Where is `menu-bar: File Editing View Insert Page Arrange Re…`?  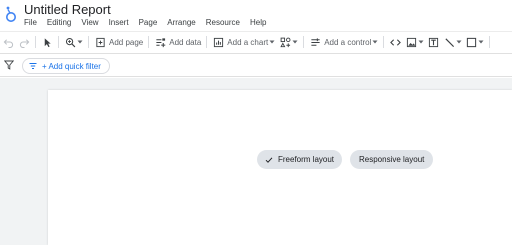 menu-bar: File Editing View Insert Page Arrange Re… is located at coordinates (150, 23).